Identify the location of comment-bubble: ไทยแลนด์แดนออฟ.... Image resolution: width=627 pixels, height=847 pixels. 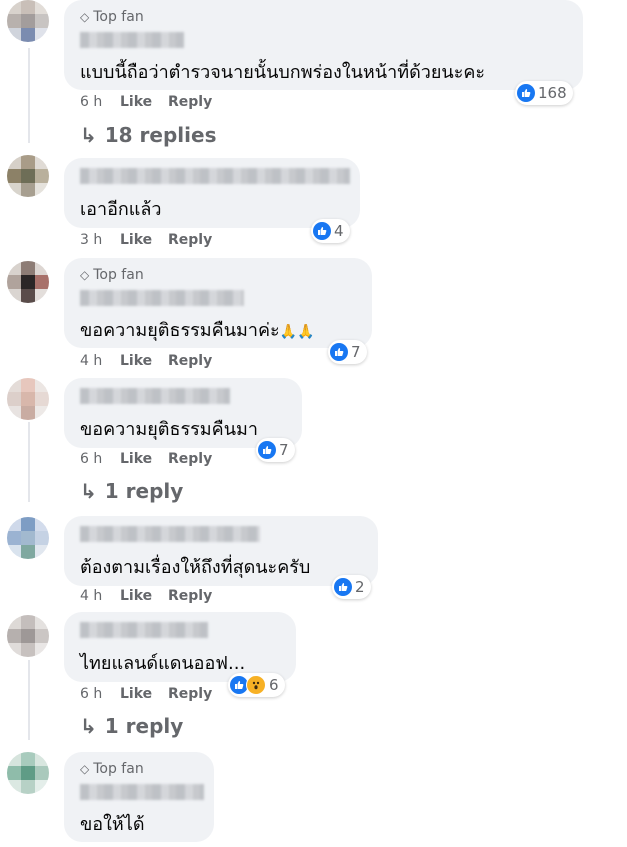
(180, 647).